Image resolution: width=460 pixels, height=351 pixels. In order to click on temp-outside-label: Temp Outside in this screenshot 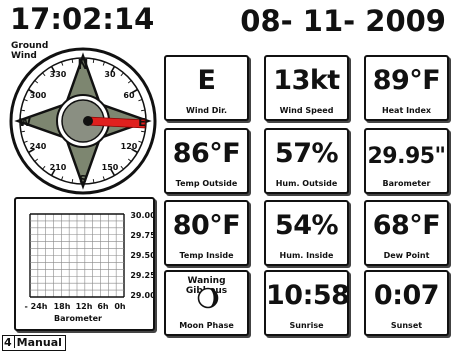, I will do `click(206, 183)`.